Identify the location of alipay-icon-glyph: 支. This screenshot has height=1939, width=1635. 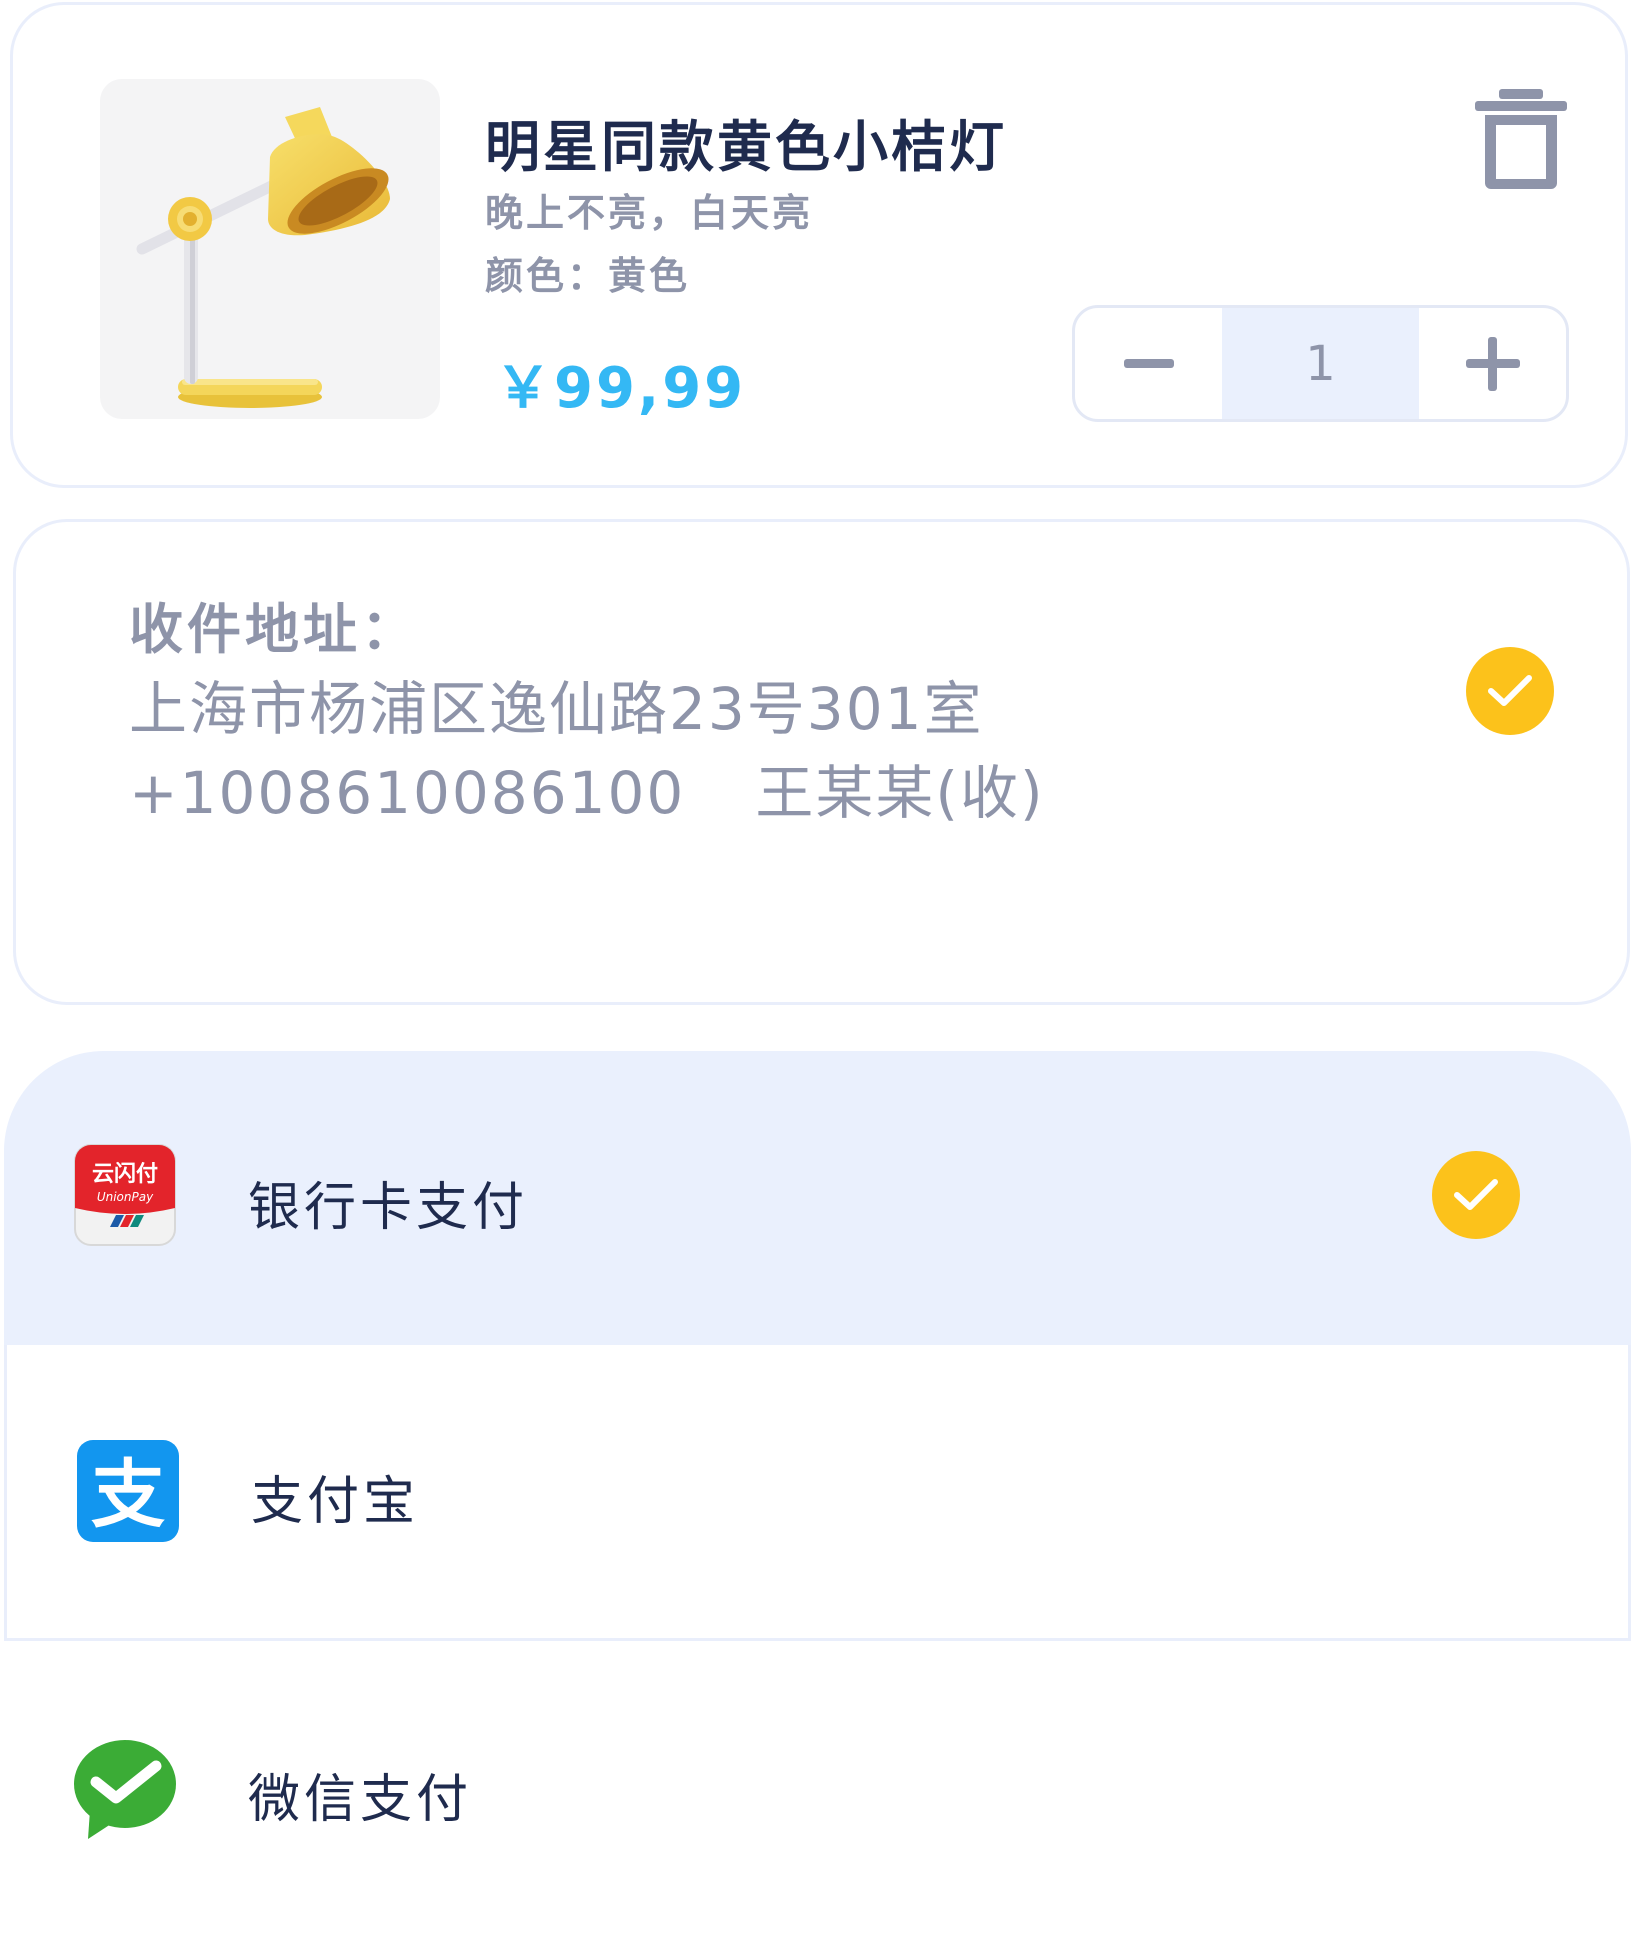
(128, 1495).